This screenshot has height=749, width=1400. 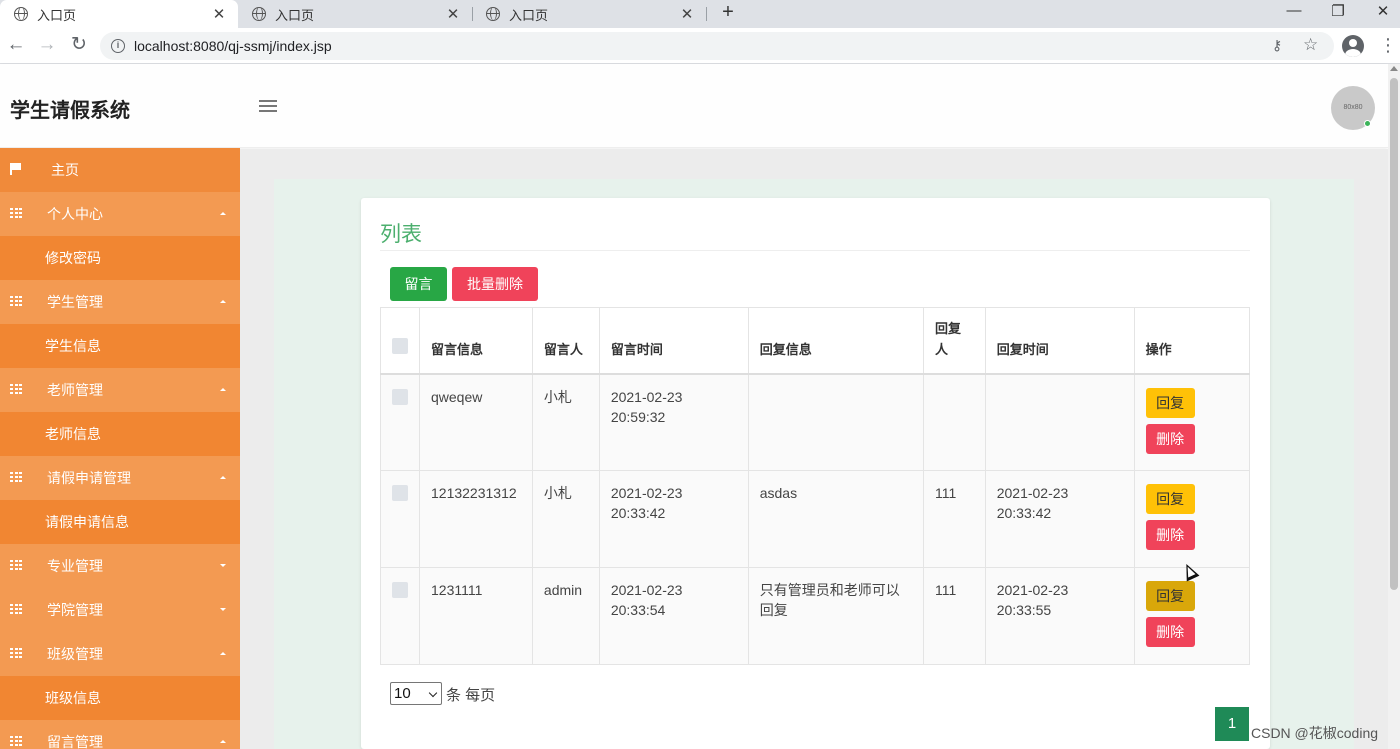 I want to click on browser-tab-strip: 入口页 ✕ 入口页 ✕ 入口页 ✕ + — ❐ ✕, so click(x=700, y=14).